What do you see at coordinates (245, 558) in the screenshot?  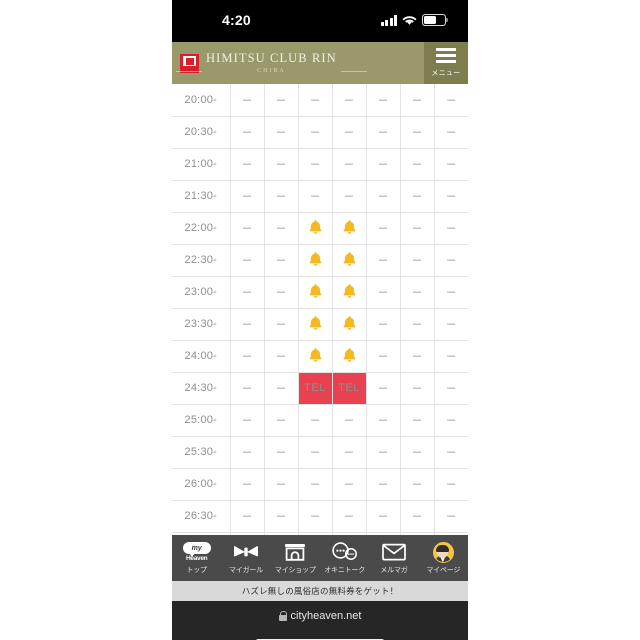 I see `nav-item-my-girl: マイガール` at bounding box center [245, 558].